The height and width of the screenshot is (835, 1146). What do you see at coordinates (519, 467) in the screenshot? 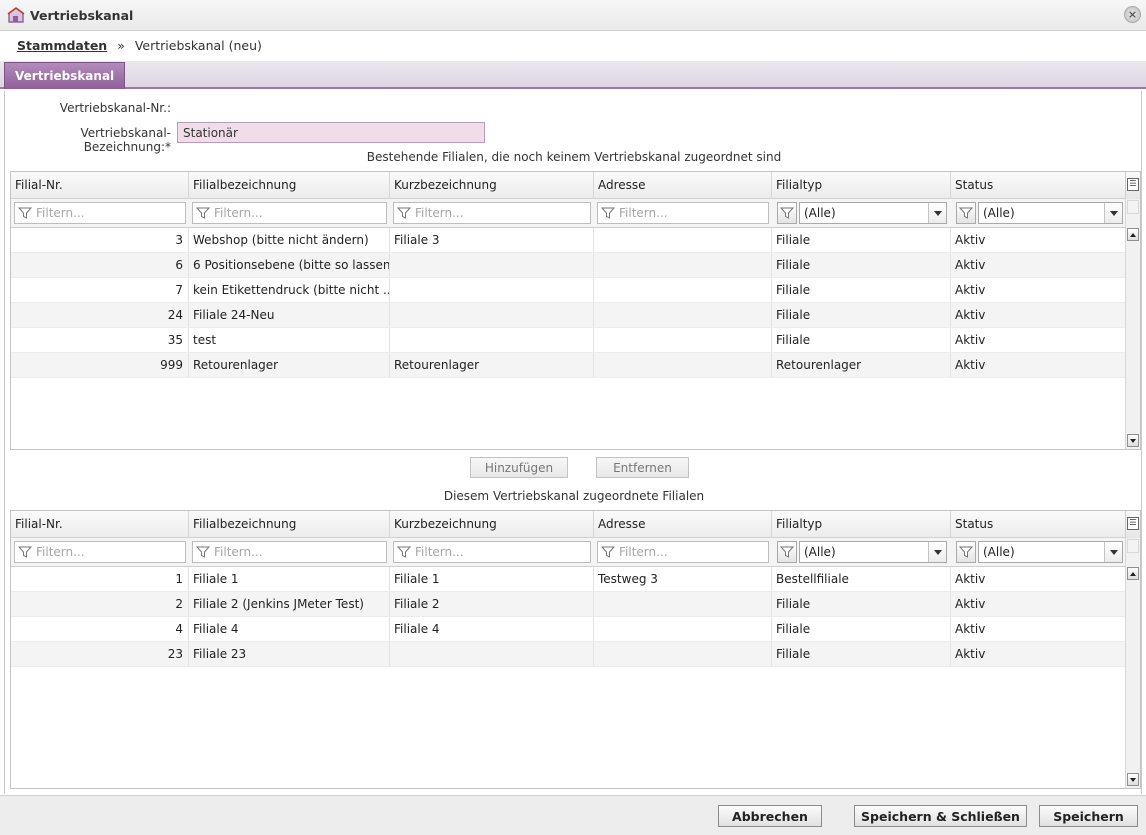
I see `add-button: Hinzufügen` at bounding box center [519, 467].